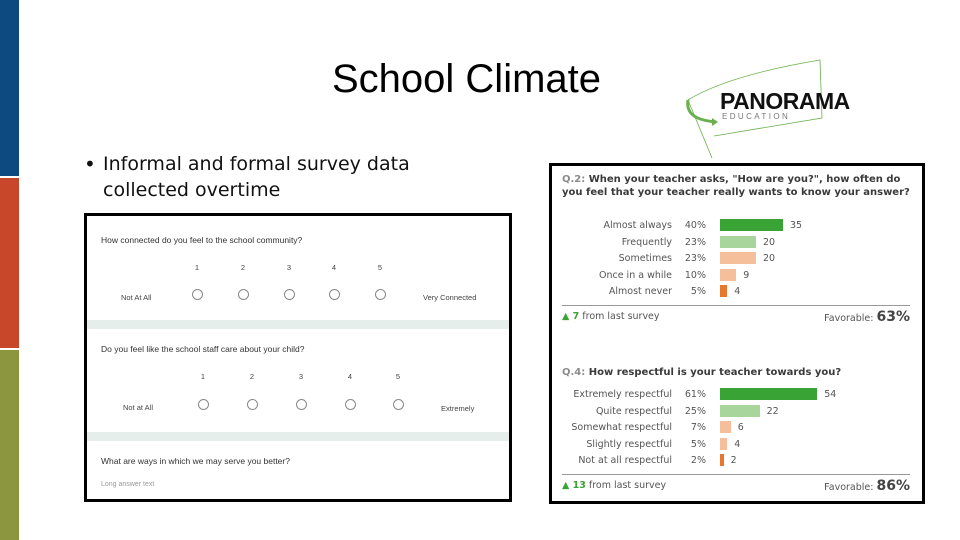  Describe the element at coordinates (622, 394) in the screenshot. I see `response-label: Extremely respectful` at that location.